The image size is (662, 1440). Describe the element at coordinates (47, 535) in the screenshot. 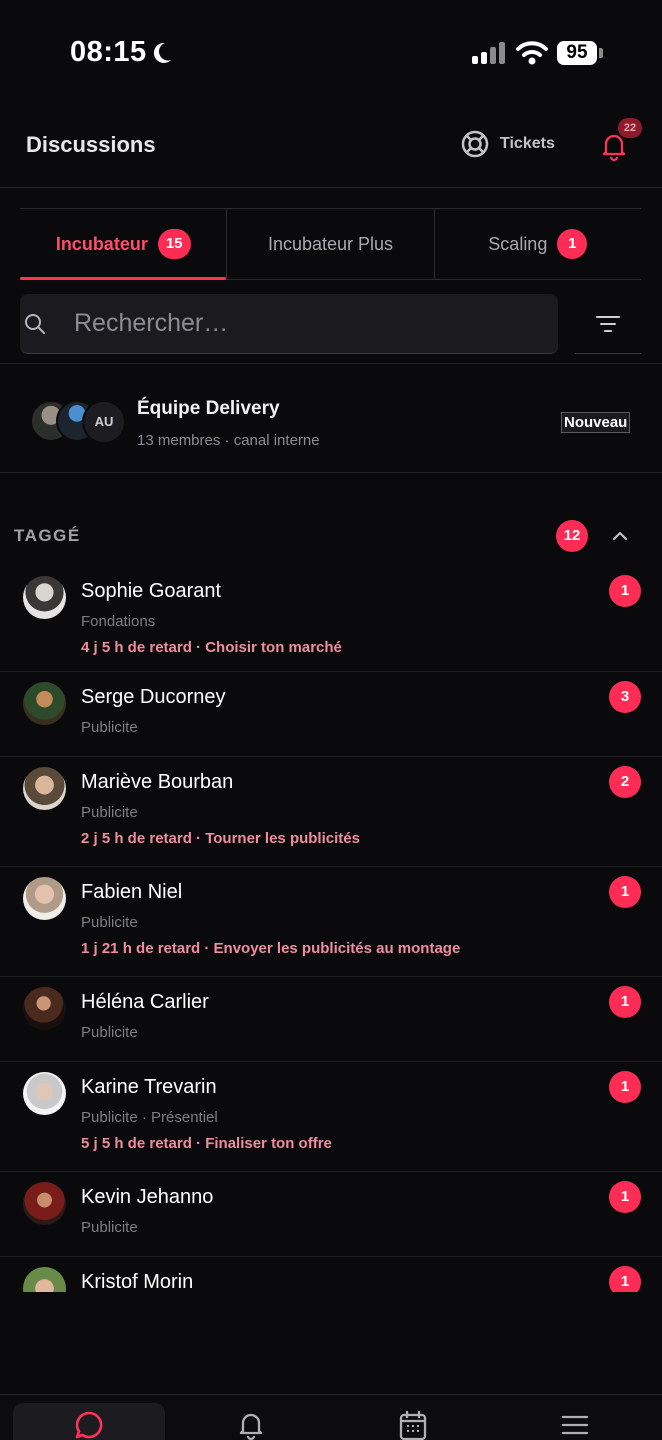

I see `section-title: TAGGÉ` at that location.